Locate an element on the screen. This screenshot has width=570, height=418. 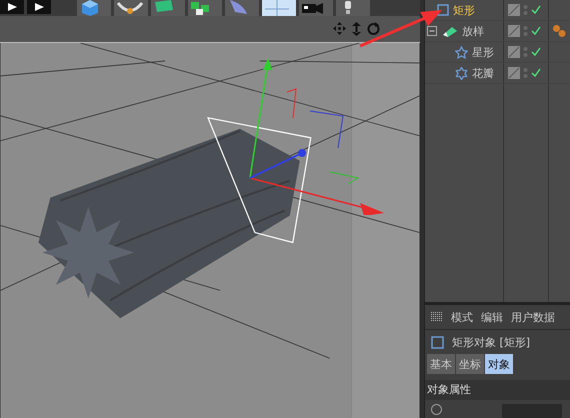
grip-icon is located at coordinates (437, 317).